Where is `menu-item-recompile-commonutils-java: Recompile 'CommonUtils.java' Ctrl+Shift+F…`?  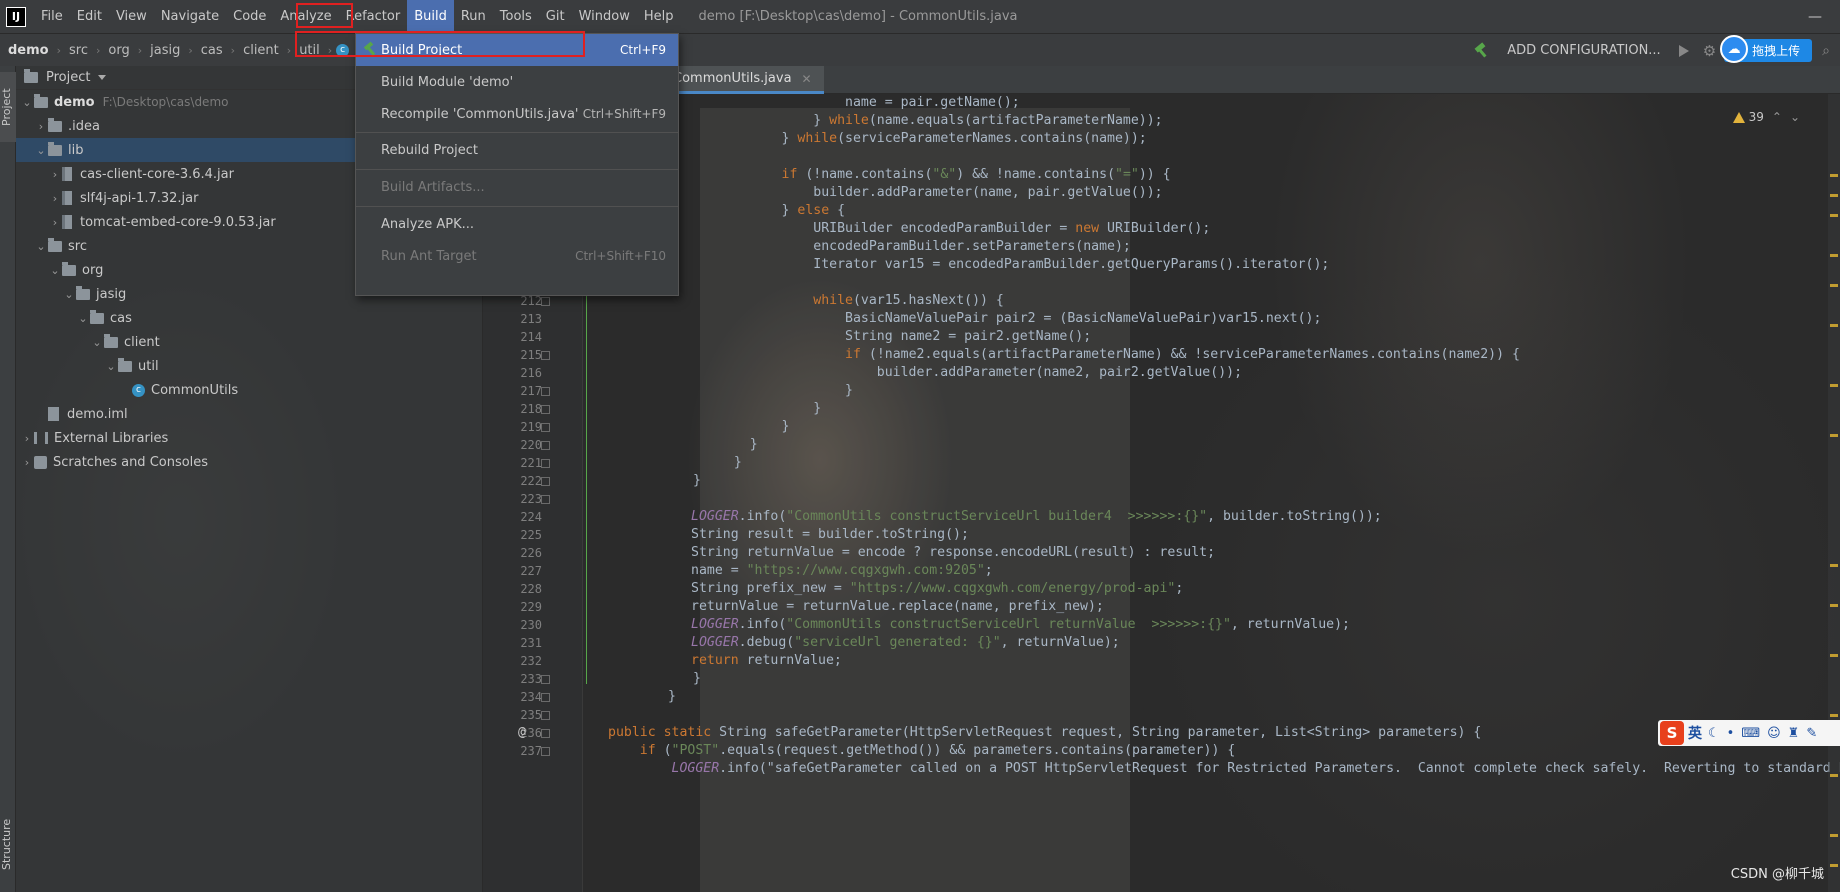 menu-item-recompile-commonutils-java: Recompile 'CommonUtils.java' Ctrl+Shift+F… is located at coordinates (517, 114).